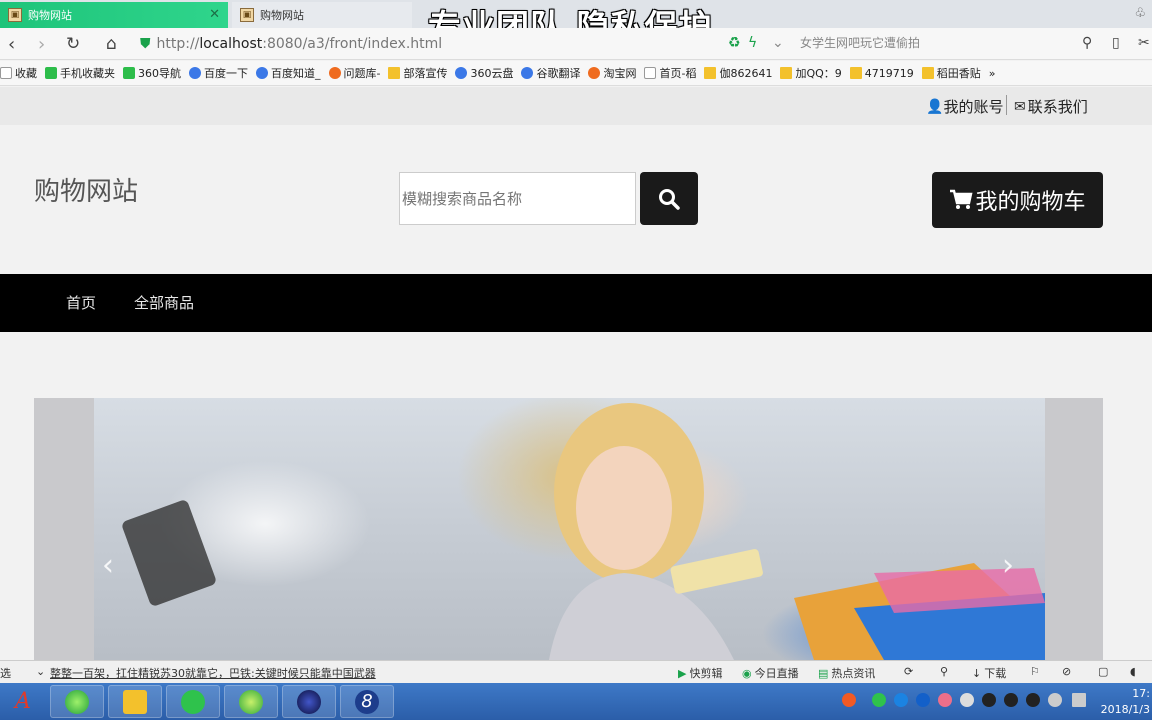  Describe the element at coordinates (951, 73) in the screenshot. I see `bookmark-item: 稻田香贴` at that location.